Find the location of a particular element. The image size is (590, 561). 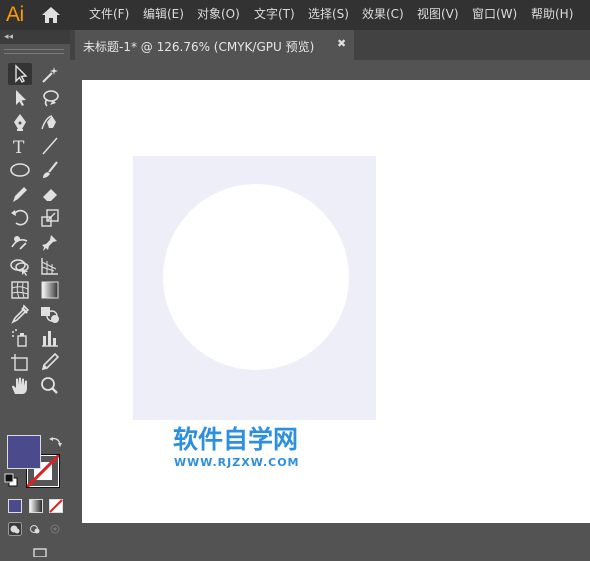

magic-wand-tool-icon is located at coordinates (50, 74).